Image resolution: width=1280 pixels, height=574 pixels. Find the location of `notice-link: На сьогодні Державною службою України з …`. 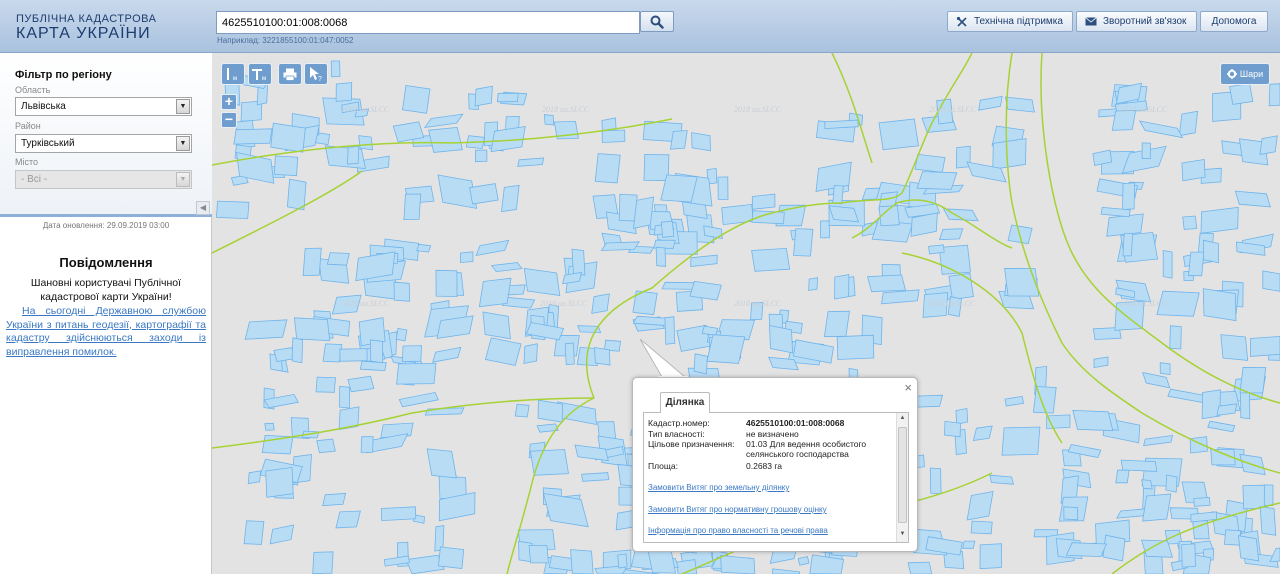

notice-link: На сьогодні Державною службою України з … is located at coordinates (106, 332).